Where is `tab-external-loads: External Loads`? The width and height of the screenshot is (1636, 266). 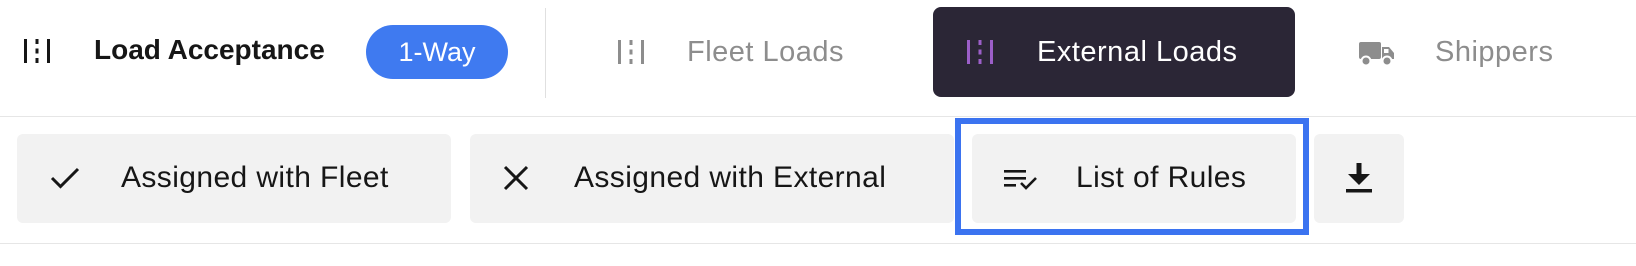
tab-external-loads: External Loads is located at coordinates (1114, 52).